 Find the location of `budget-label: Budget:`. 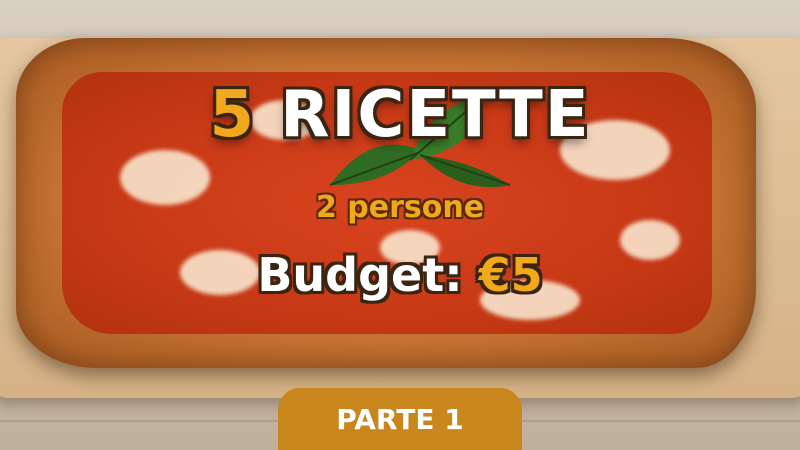

budget-label: Budget: is located at coordinates (360, 275).